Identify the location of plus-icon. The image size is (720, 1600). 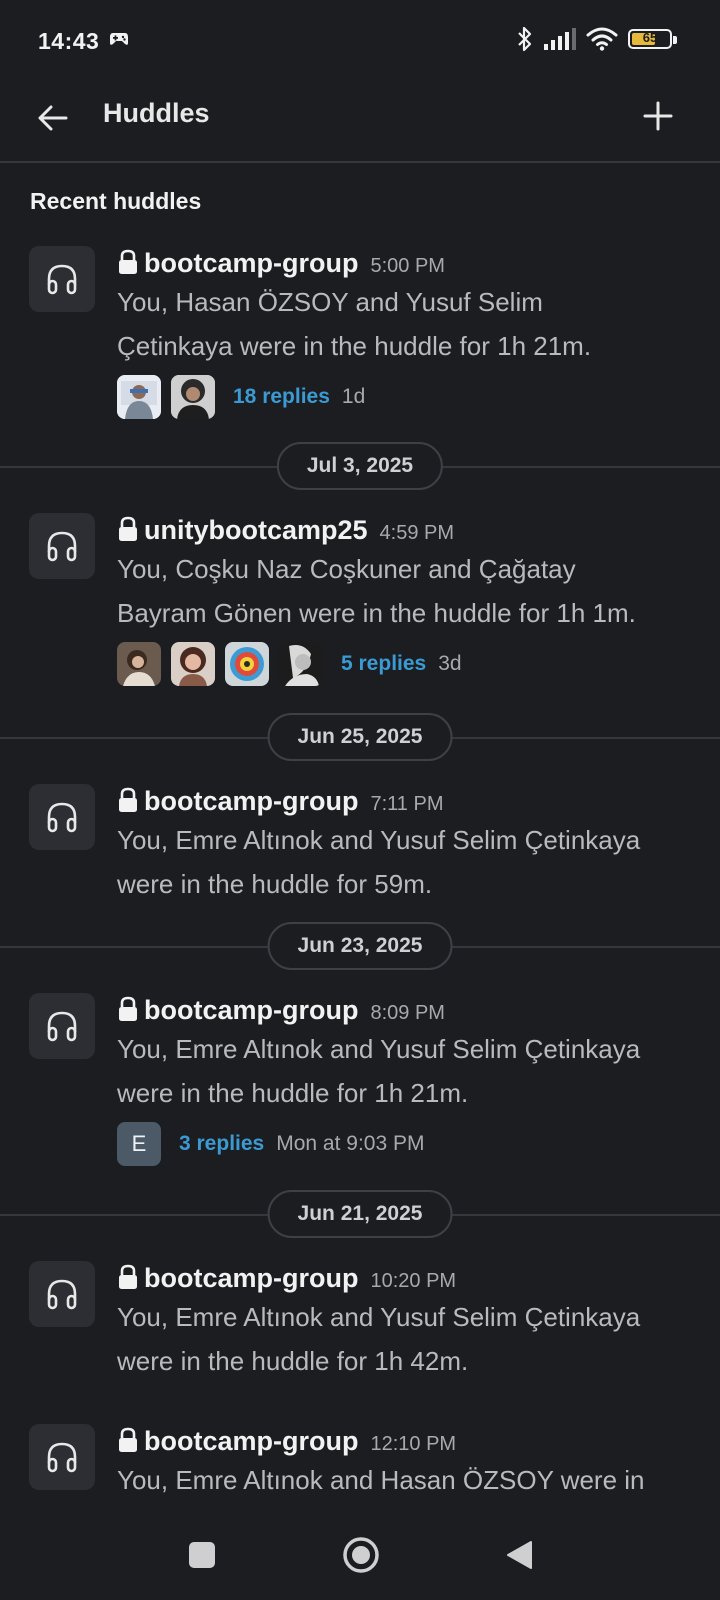
(658, 116).